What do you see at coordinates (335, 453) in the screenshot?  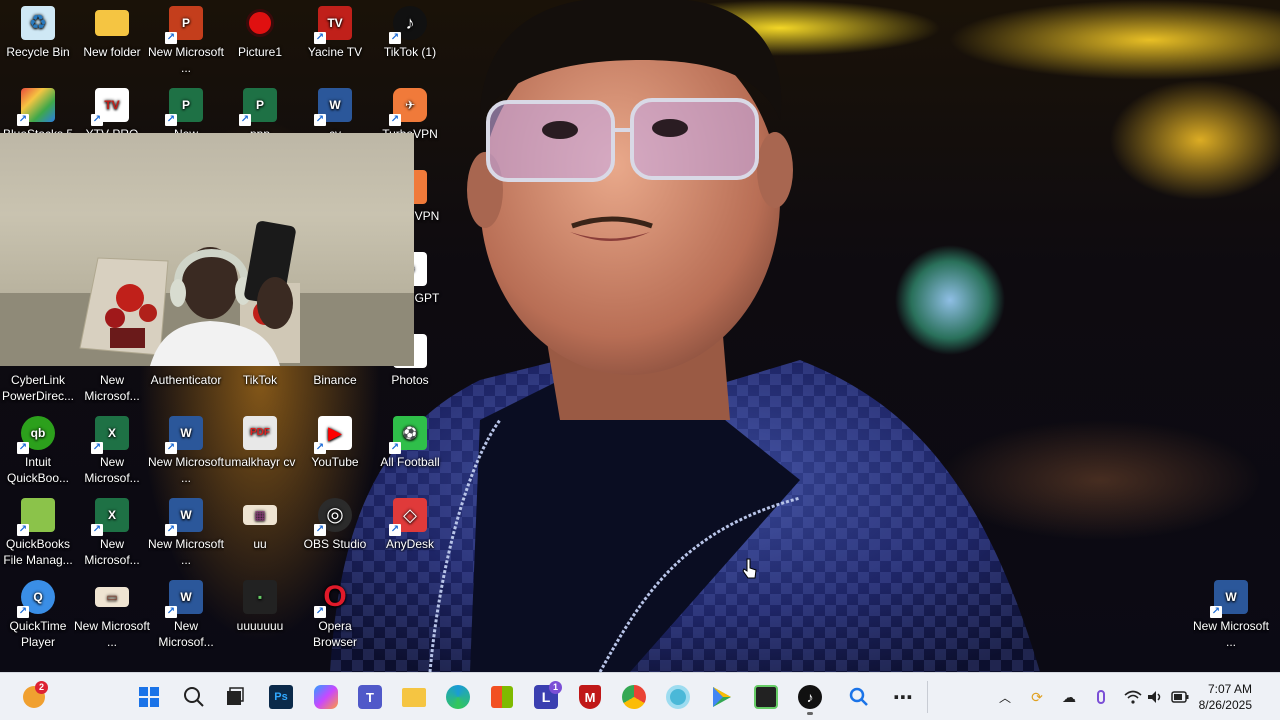 I see `desktop-icon-youtube: ▶ YouTube` at bounding box center [335, 453].